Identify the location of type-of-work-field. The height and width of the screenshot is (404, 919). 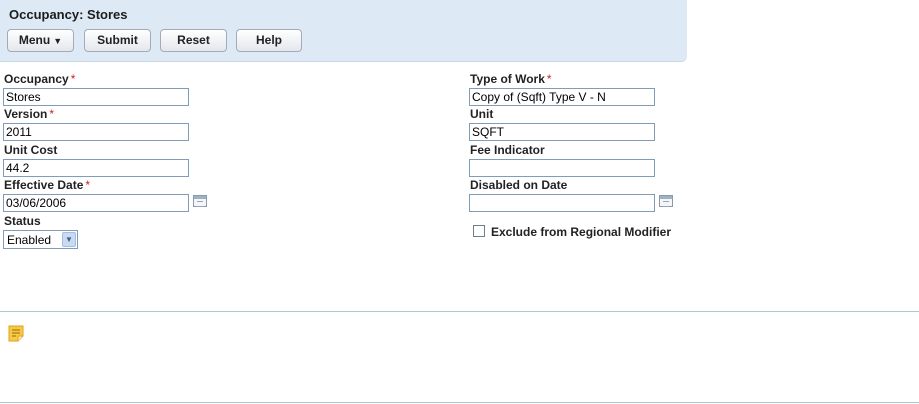
(562, 97).